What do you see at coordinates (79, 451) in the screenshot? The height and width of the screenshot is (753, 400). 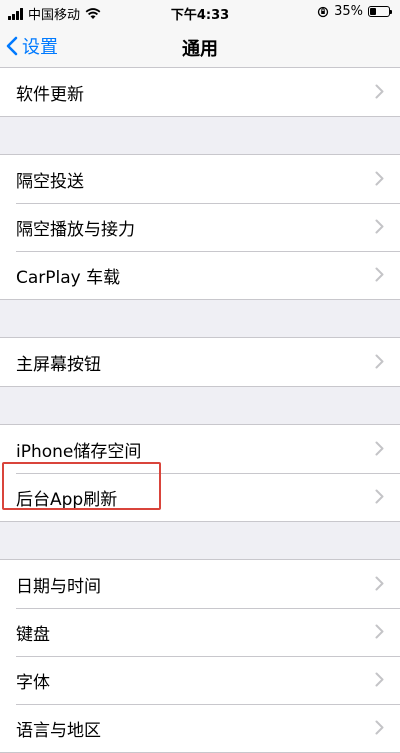 I see `row-label: iPhone储存空间` at bounding box center [79, 451].